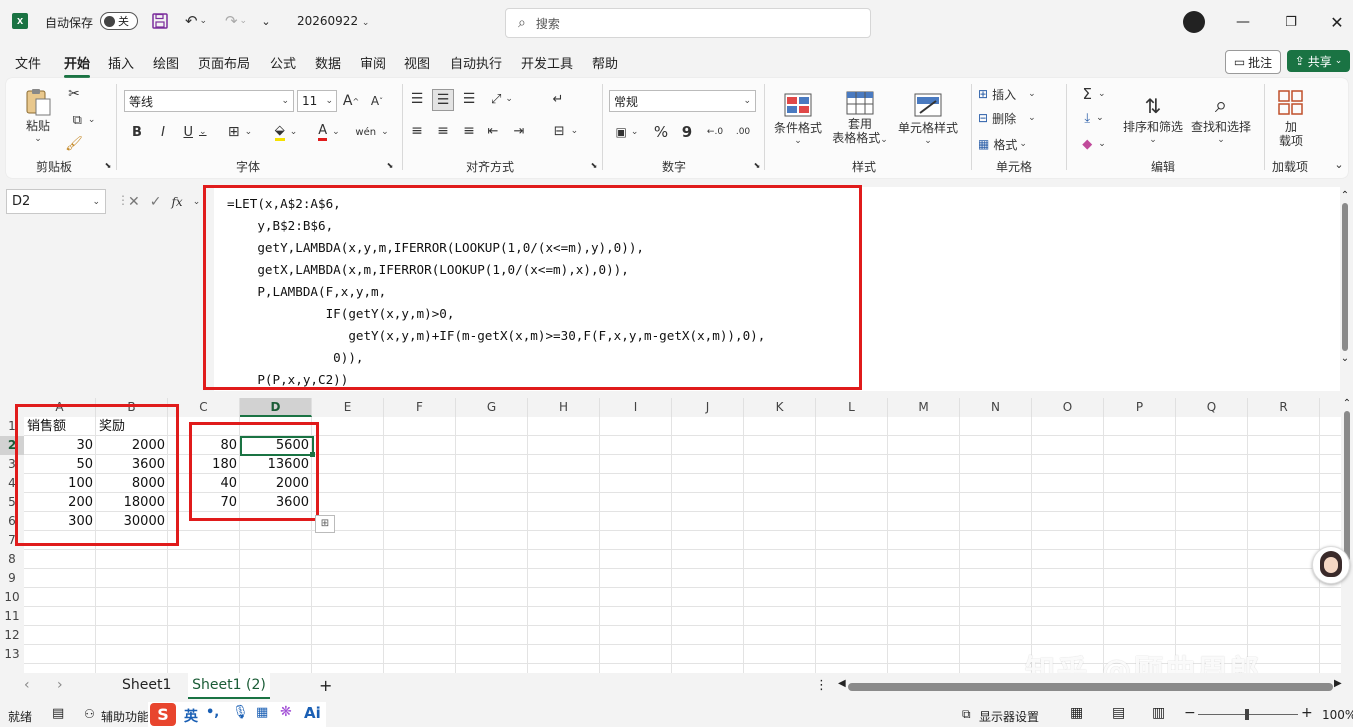 The width and height of the screenshot is (1353, 727). Describe the element at coordinates (821, 685) in the screenshot. I see `more-options-icon: ⋮` at that location.